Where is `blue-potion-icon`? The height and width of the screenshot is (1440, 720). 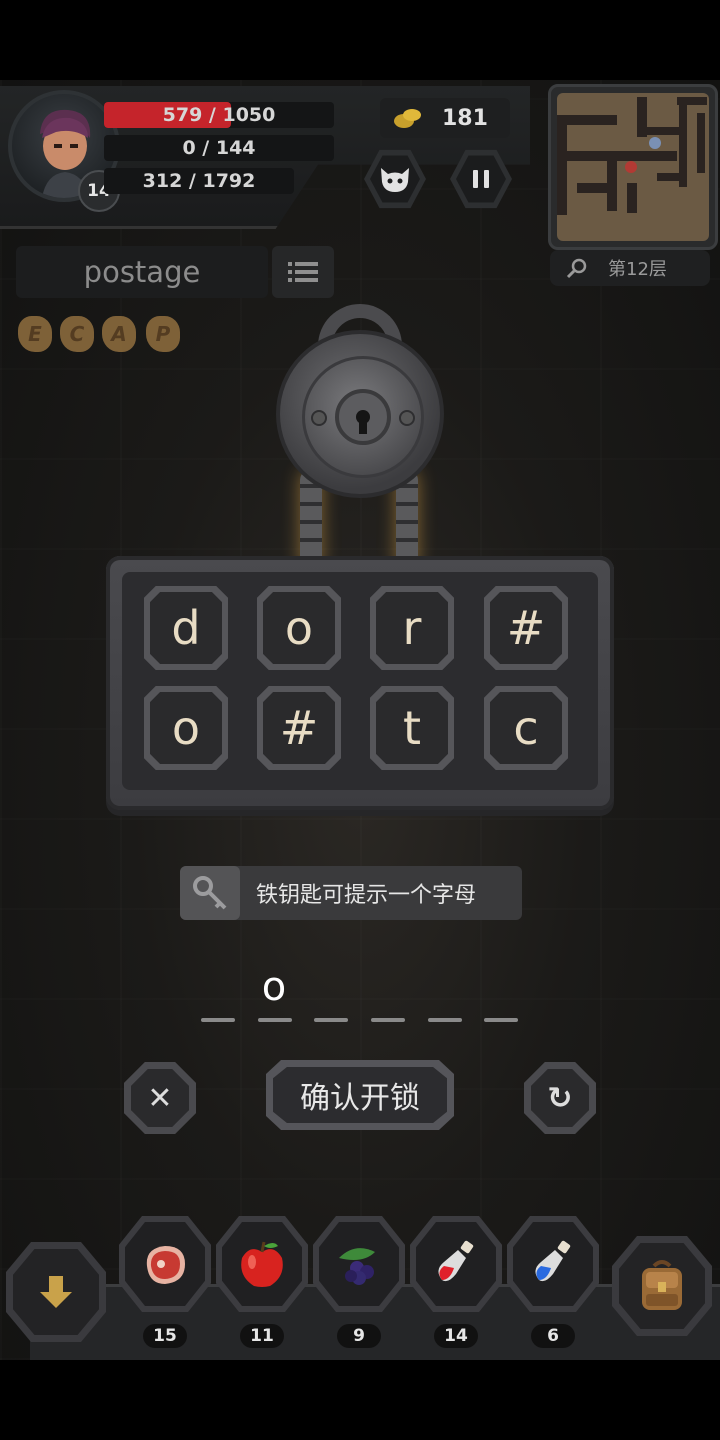
blue-potion-icon is located at coordinates (553, 1261).